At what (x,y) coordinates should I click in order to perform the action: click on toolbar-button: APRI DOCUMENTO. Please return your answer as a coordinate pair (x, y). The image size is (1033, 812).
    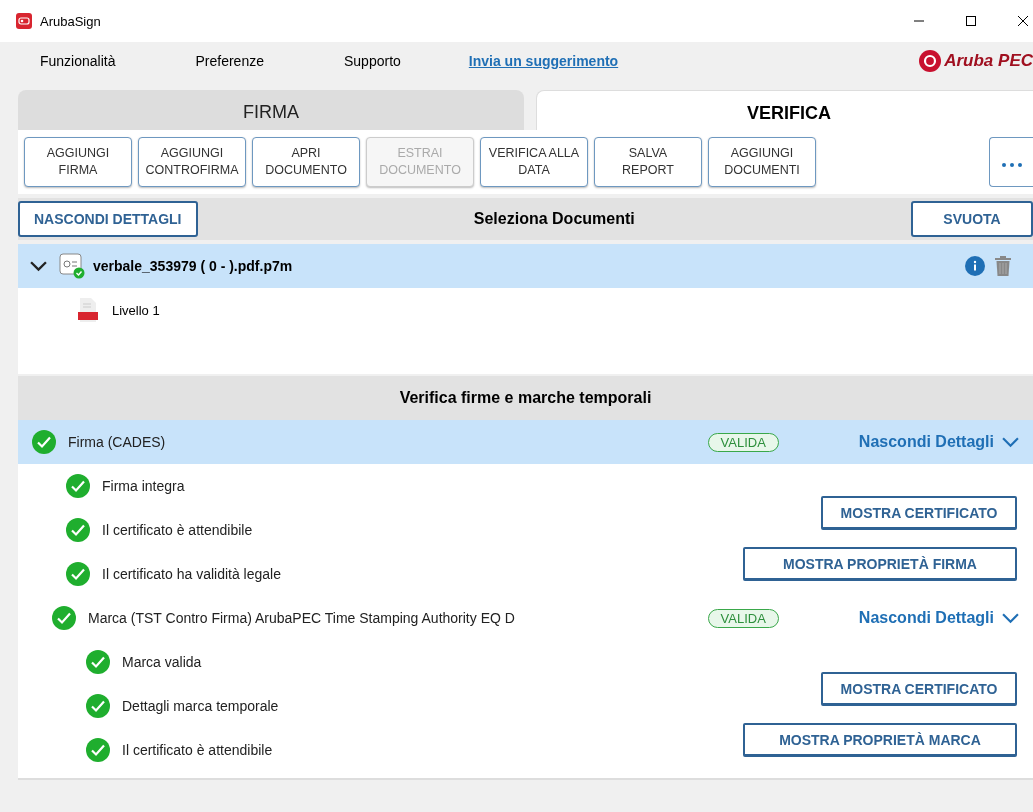
    Looking at the image, I should click on (306, 162).